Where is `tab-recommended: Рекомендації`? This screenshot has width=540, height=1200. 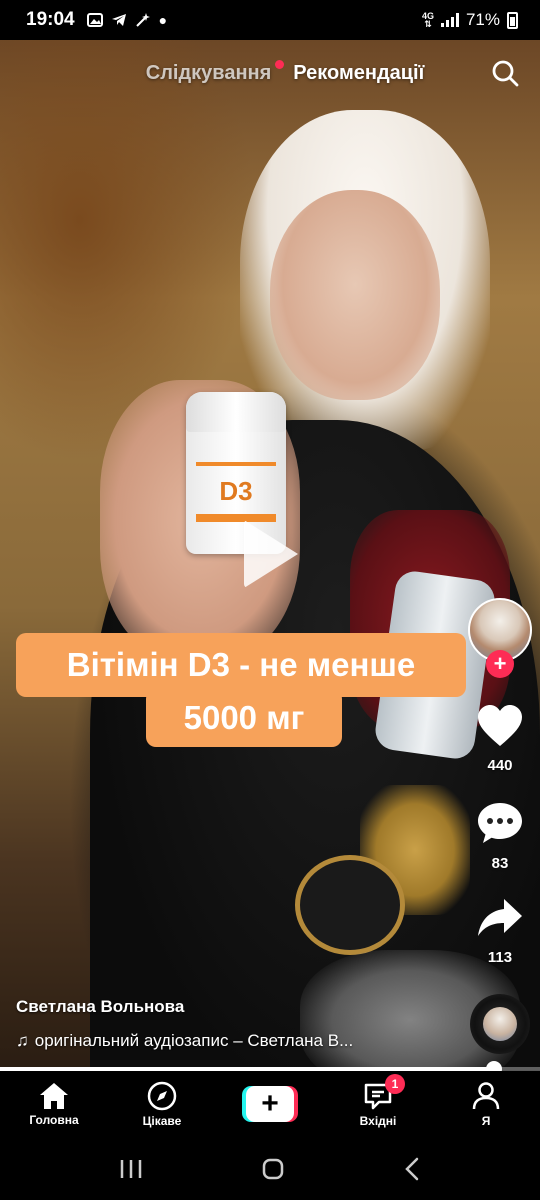
tab-recommended: Рекомендації is located at coordinates (358, 73).